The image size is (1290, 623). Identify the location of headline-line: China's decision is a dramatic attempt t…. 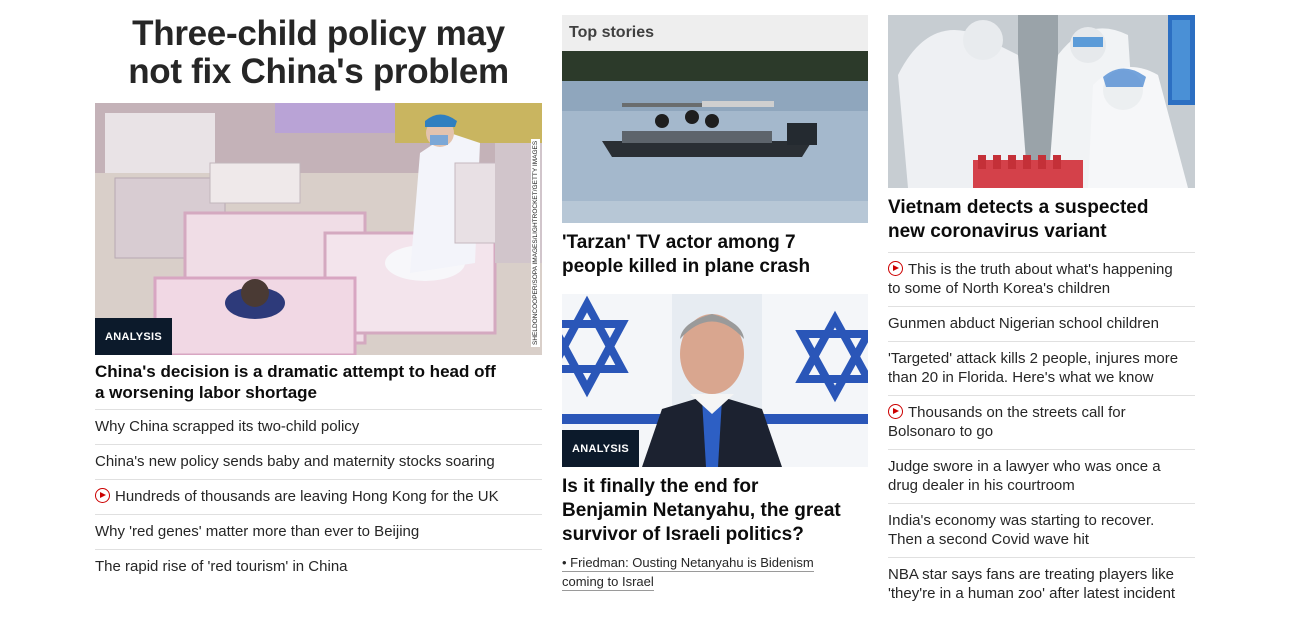
(295, 371).